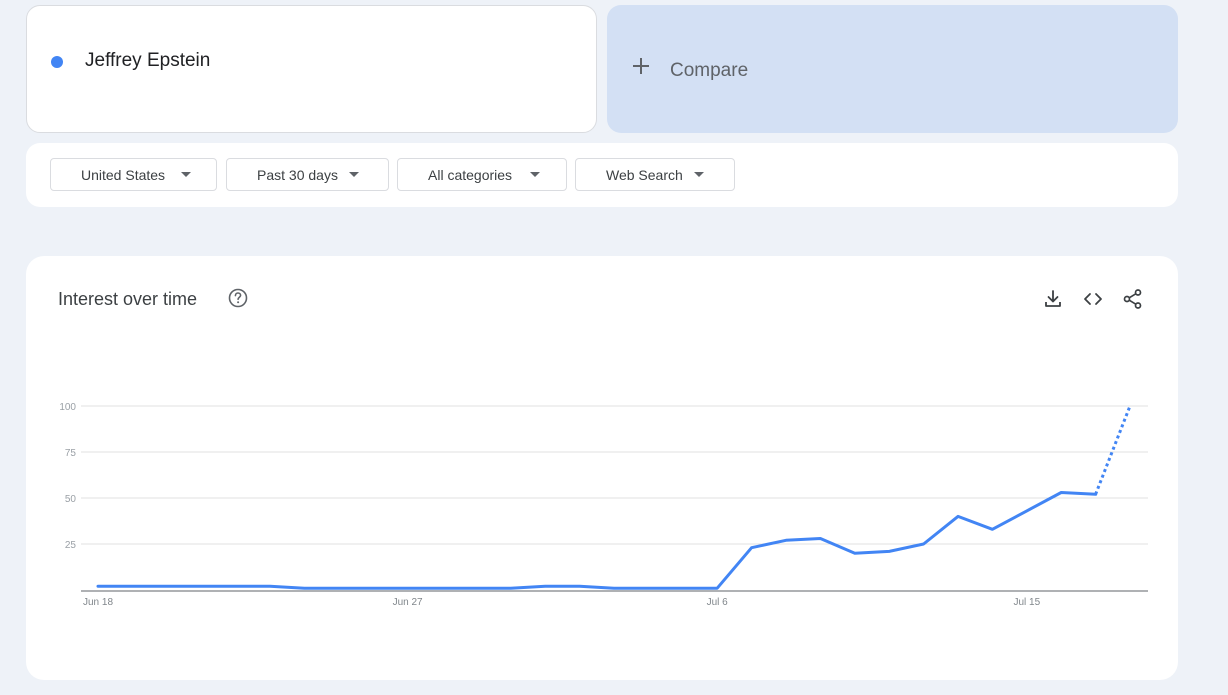 The height and width of the screenshot is (695, 1228). What do you see at coordinates (57, 62) in the screenshot?
I see `term-color-dot` at bounding box center [57, 62].